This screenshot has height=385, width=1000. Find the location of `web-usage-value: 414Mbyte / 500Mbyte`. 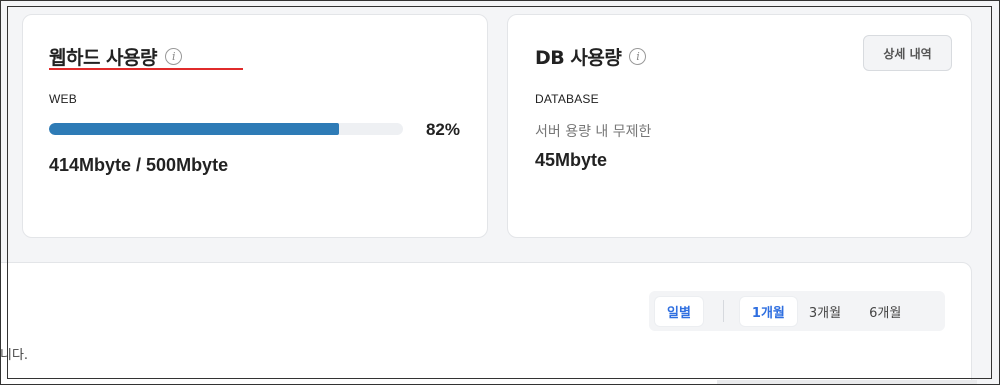

web-usage-value: 414Mbyte / 500Mbyte is located at coordinates (139, 165).